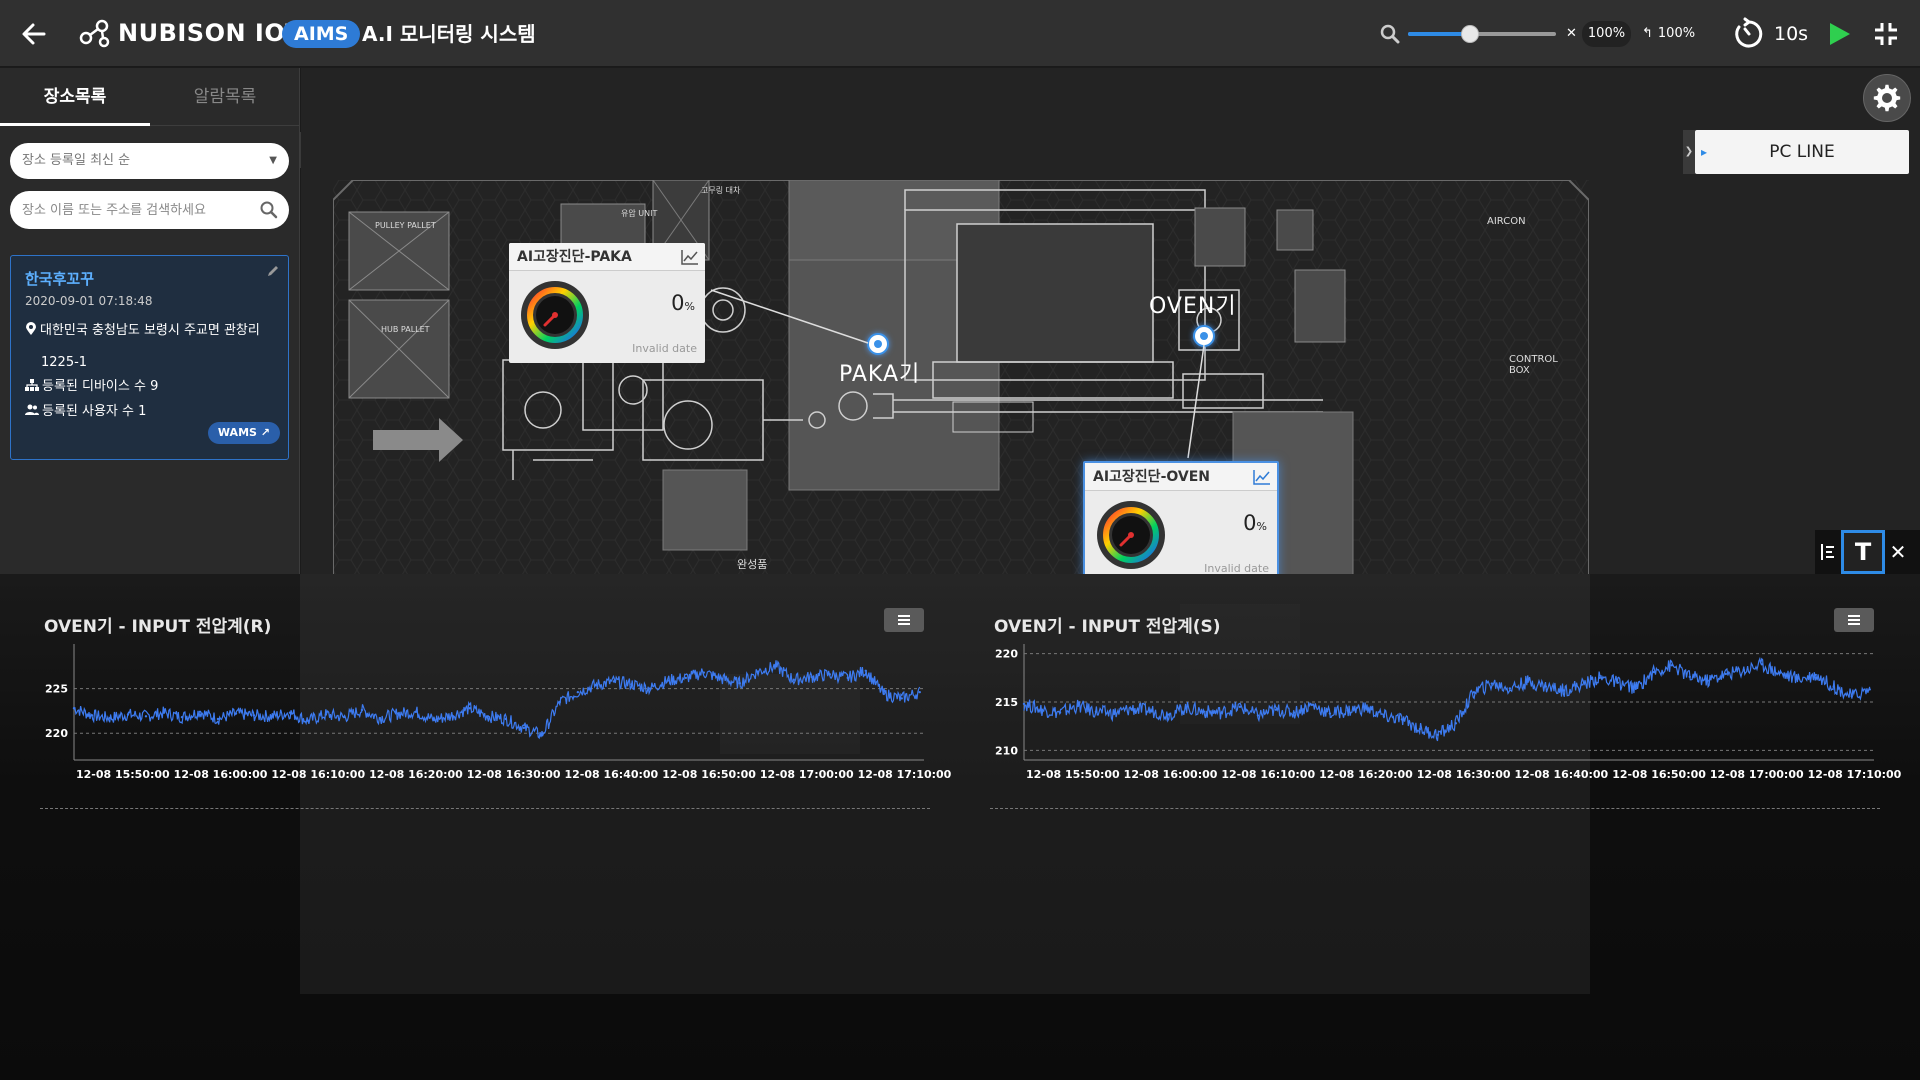 The height and width of the screenshot is (1080, 1920). What do you see at coordinates (1571, 33) in the screenshot?
I see `close-x-icon: ✕` at bounding box center [1571, 33].